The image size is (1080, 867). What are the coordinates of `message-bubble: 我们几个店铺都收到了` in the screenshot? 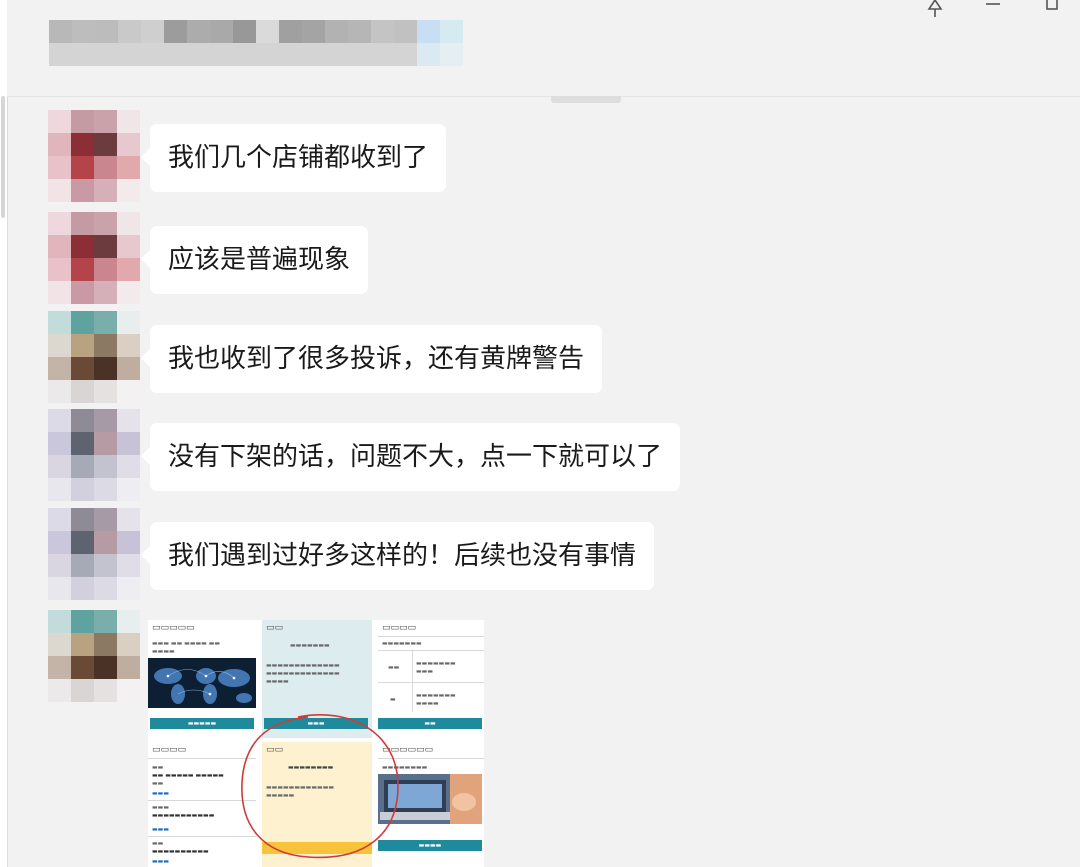 It's located at (293, 158).